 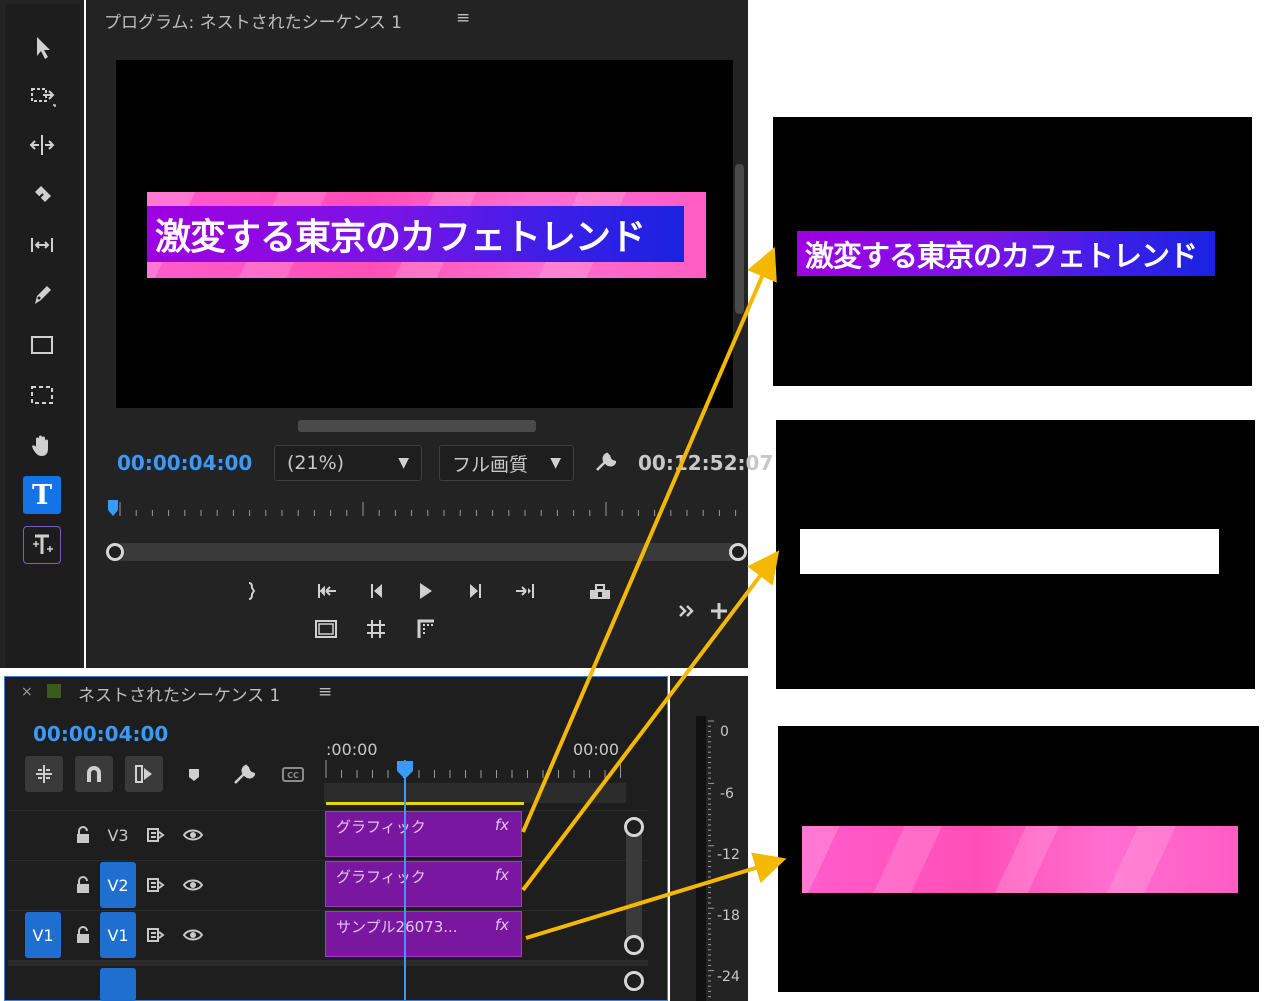 I want to click on zoom-dropdown: (21%) ▼, so click(x=348, y=463).